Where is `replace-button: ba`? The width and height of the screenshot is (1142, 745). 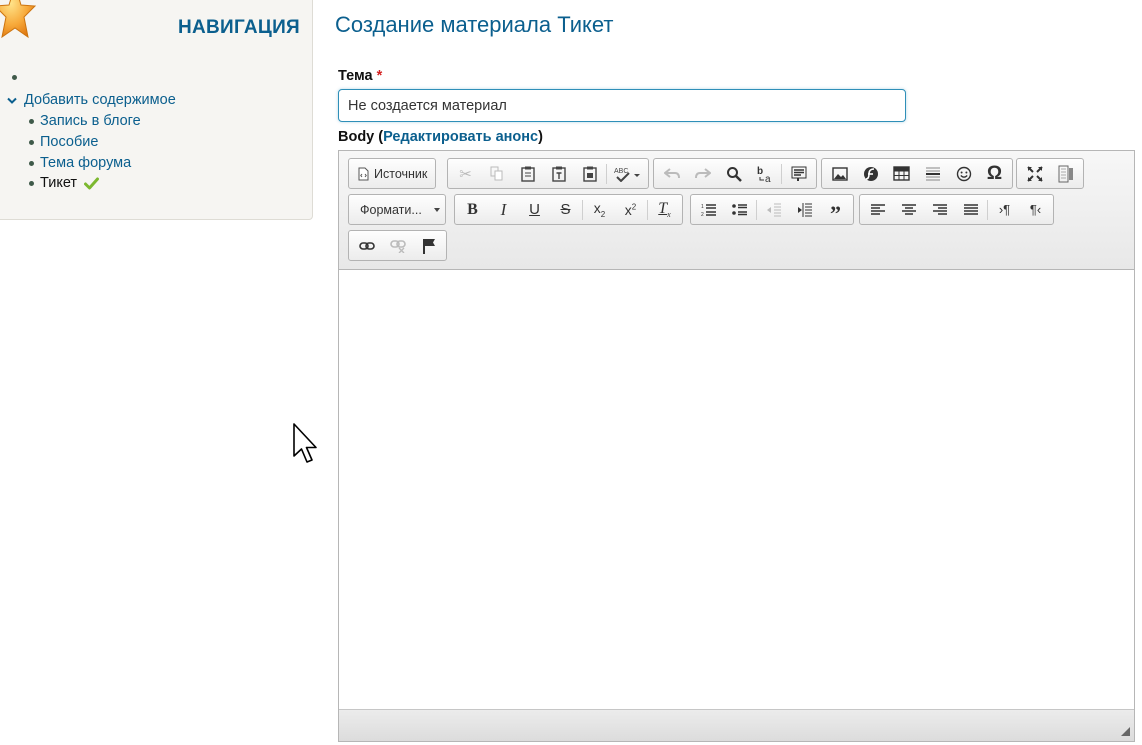
replace-button: ba is located at coordinates (764, 173).